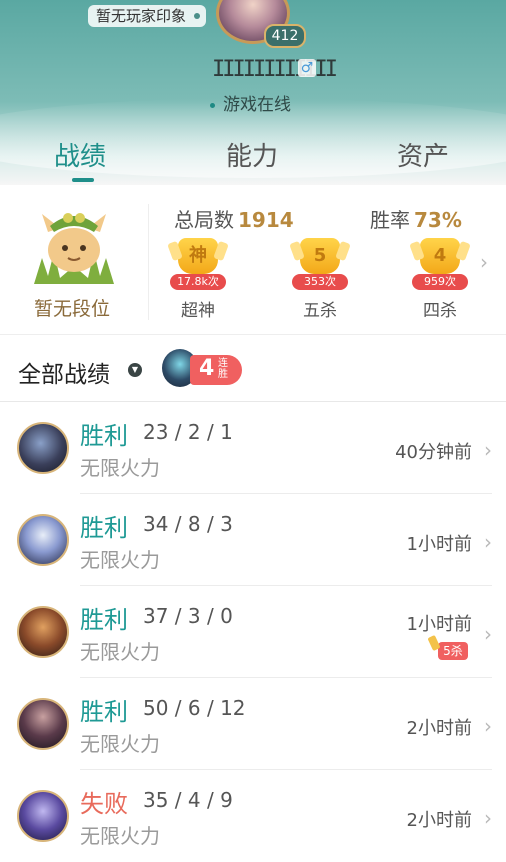 The width and height of the screenshot is (506, 862). Describe the element at coordinates (252, 154) in the screenshot. I see `tab-ability: 能力` at that location.